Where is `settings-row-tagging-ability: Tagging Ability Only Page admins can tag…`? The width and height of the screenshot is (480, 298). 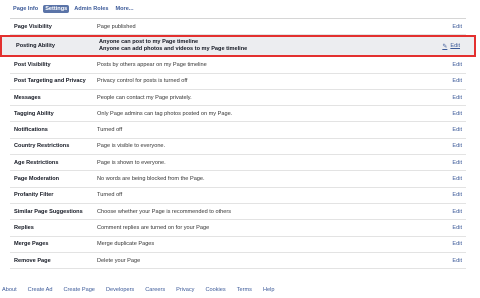
settings-row-tagging-ability: Tagging Ability Only Page admins can tag… is located at coordinates (238, 114).